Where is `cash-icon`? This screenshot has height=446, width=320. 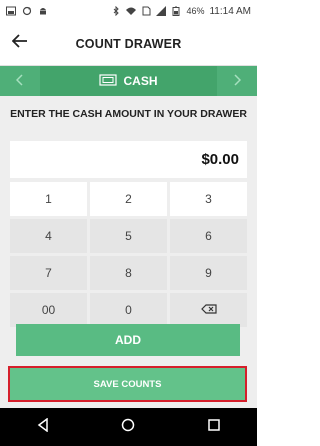 cash-icon is located at coordinates (108, 81).